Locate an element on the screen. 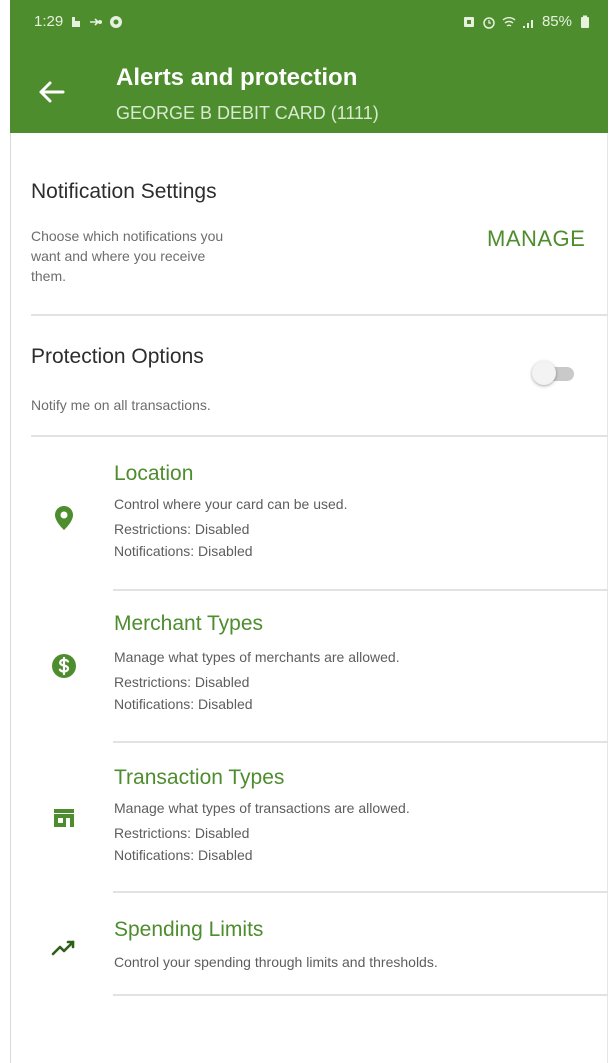 The width and height of the screenshot is (610, 1063). notification-icon is located at coordinates (76, 21).